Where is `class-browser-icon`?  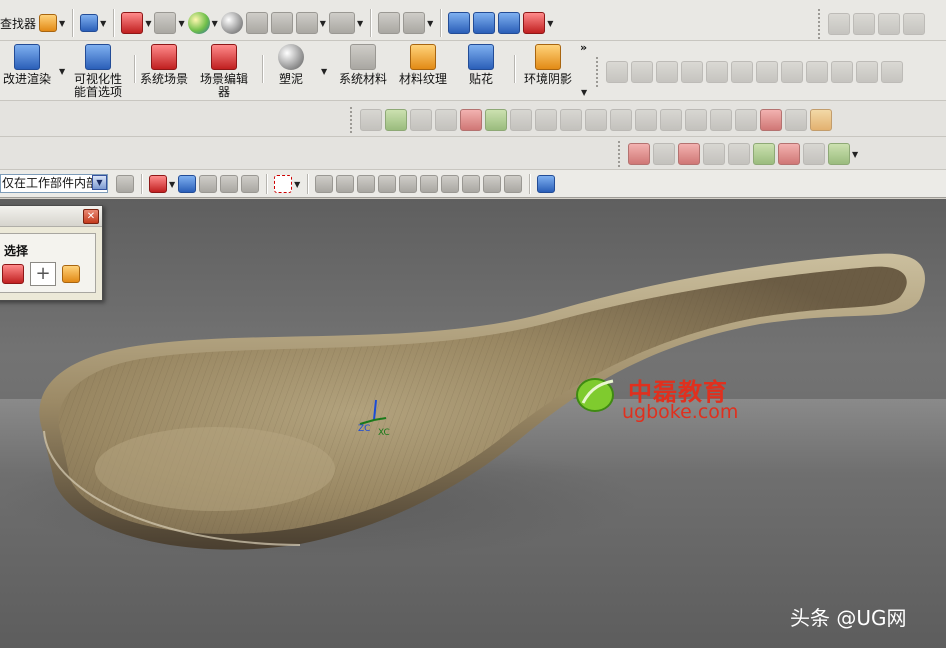
class-browser-icon is located at coordinates (48, 23).